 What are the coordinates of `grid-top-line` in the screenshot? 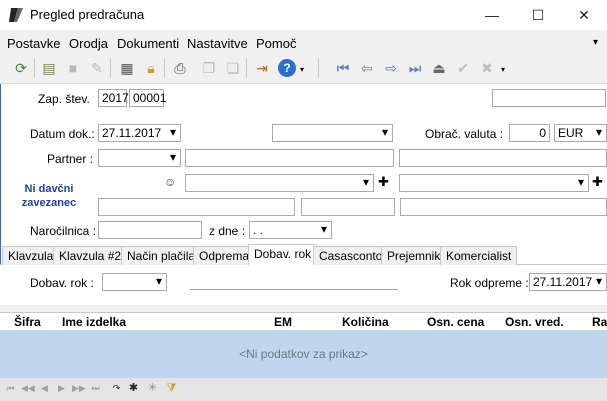 It's located at (303, 312).